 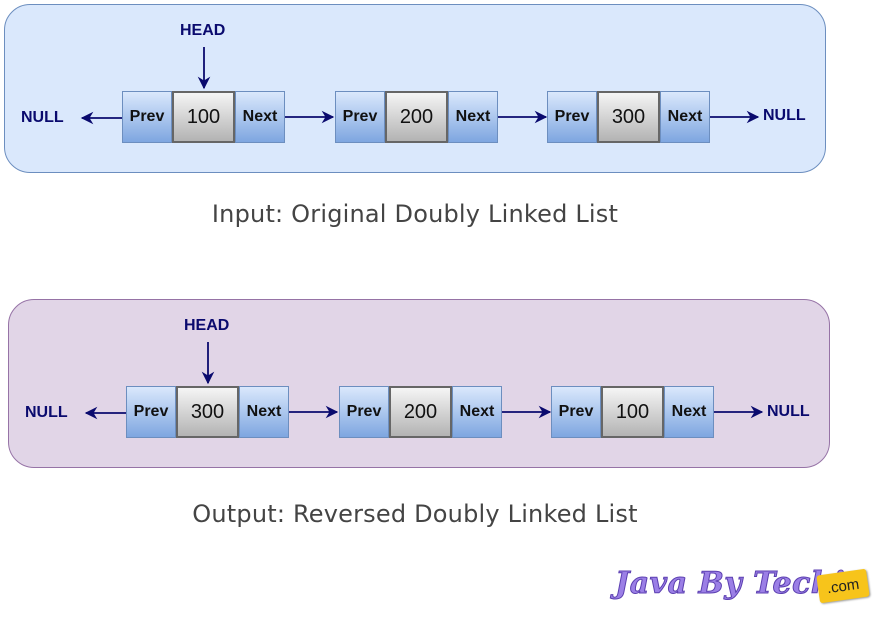 I want to click on output-right-null: NULL, so click(x=788, y=411).